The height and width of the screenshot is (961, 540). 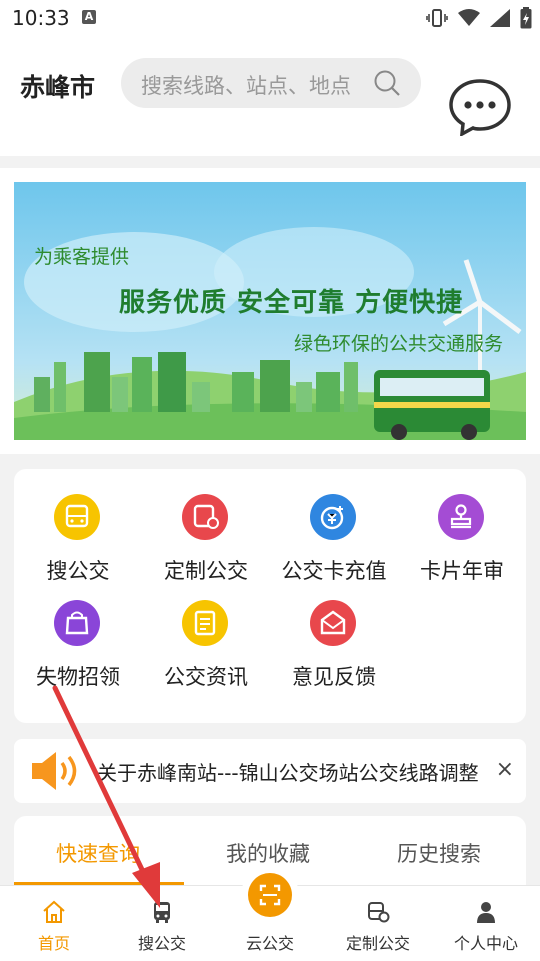 What do you see at coordinates (89, 17) in the screenshot?
I see `notification-a-icon: A` at bounding box center [89, 17].